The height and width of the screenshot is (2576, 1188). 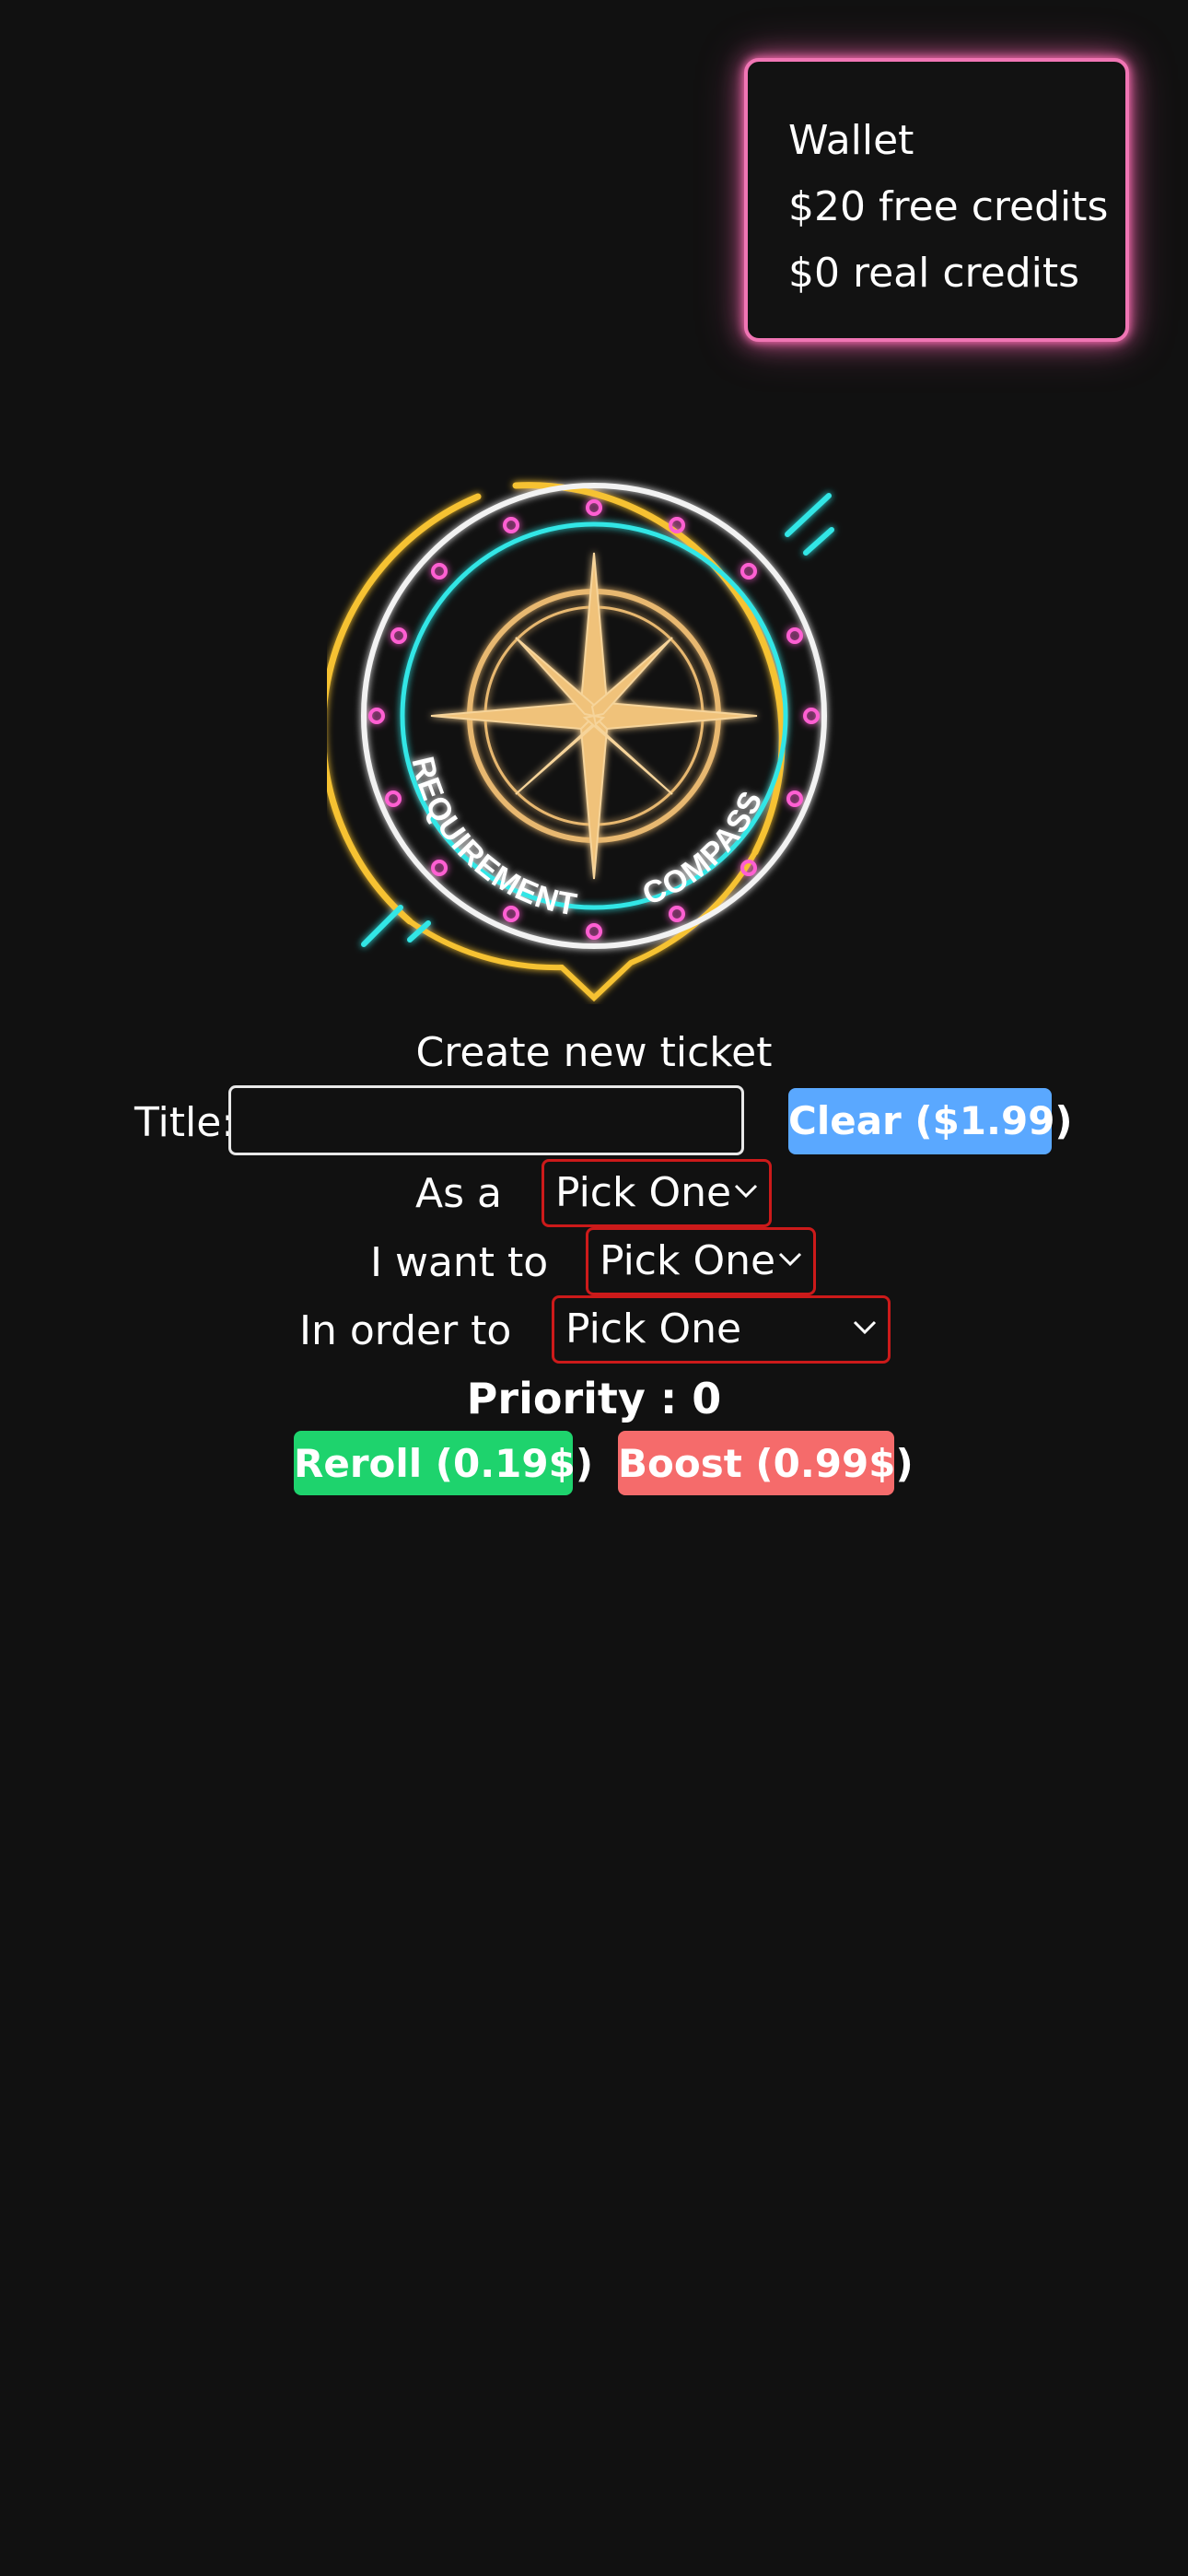 What do you see at coordinates (594, 1398) in the screenshot?
I see `priority-display: Priority : 0` at bounding box center [594, 1398].